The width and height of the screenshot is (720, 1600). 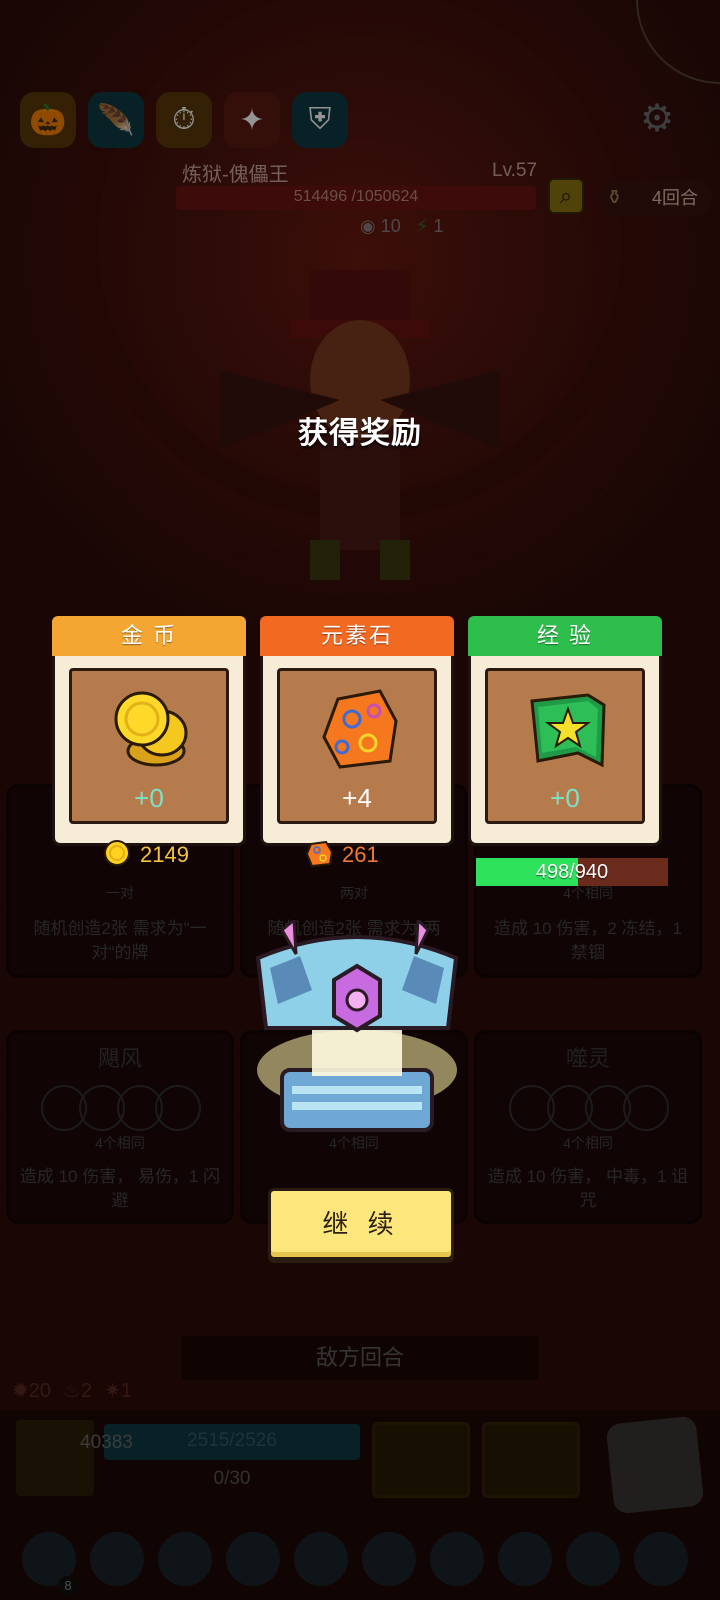 What do you see at coordinates (360, 854) in the screenshot?
I see `element-stone-total-value: 261` at bounding box center [360, 854].